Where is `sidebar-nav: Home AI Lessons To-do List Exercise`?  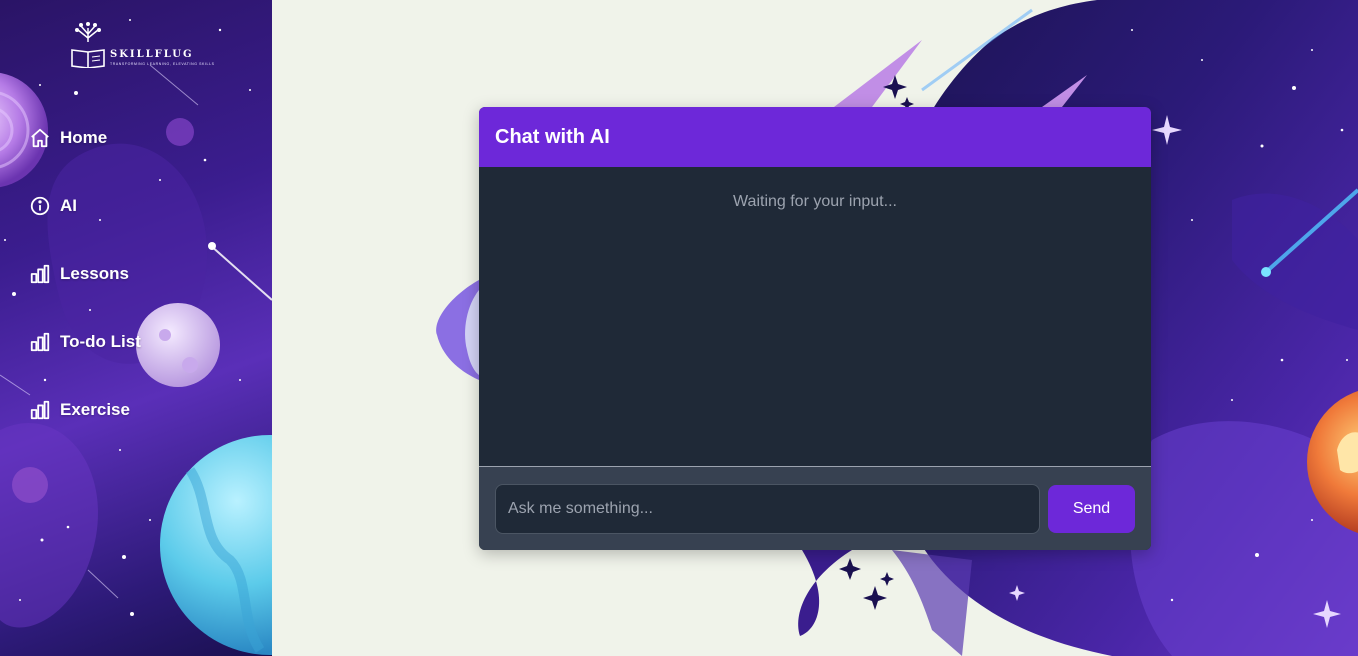 sidebar-nav: Home AI Lessons To-do List Exercise is located at coordinates (84, 288).